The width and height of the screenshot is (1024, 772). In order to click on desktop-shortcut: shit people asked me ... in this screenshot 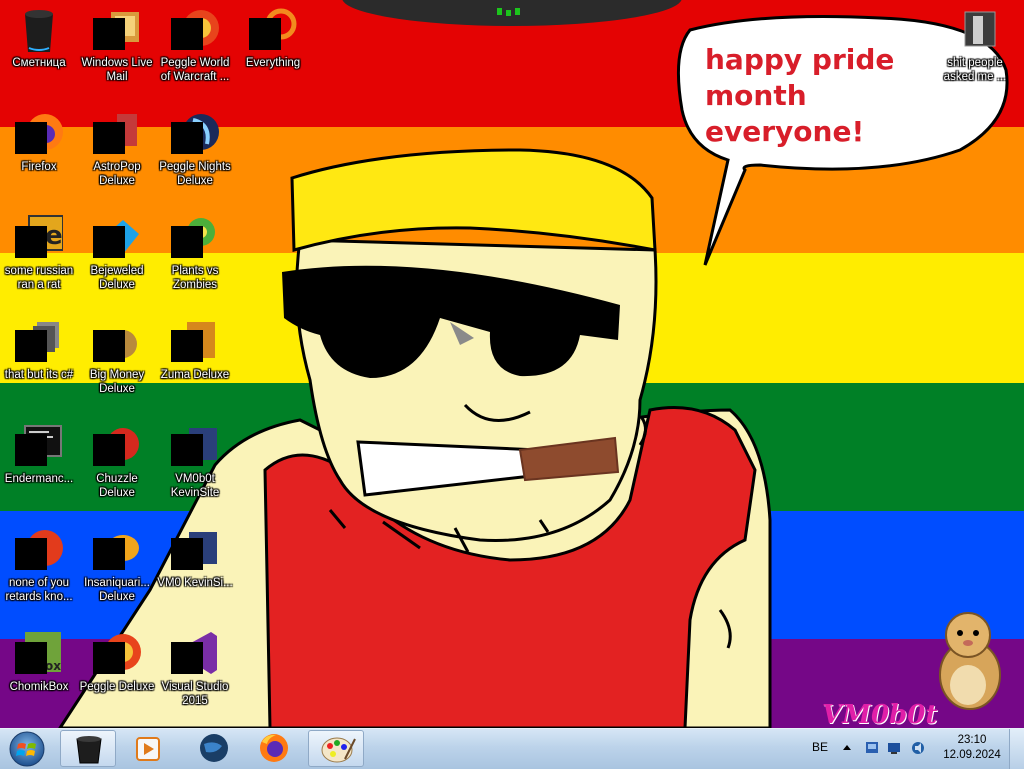, I will do `click(975, 50)`.